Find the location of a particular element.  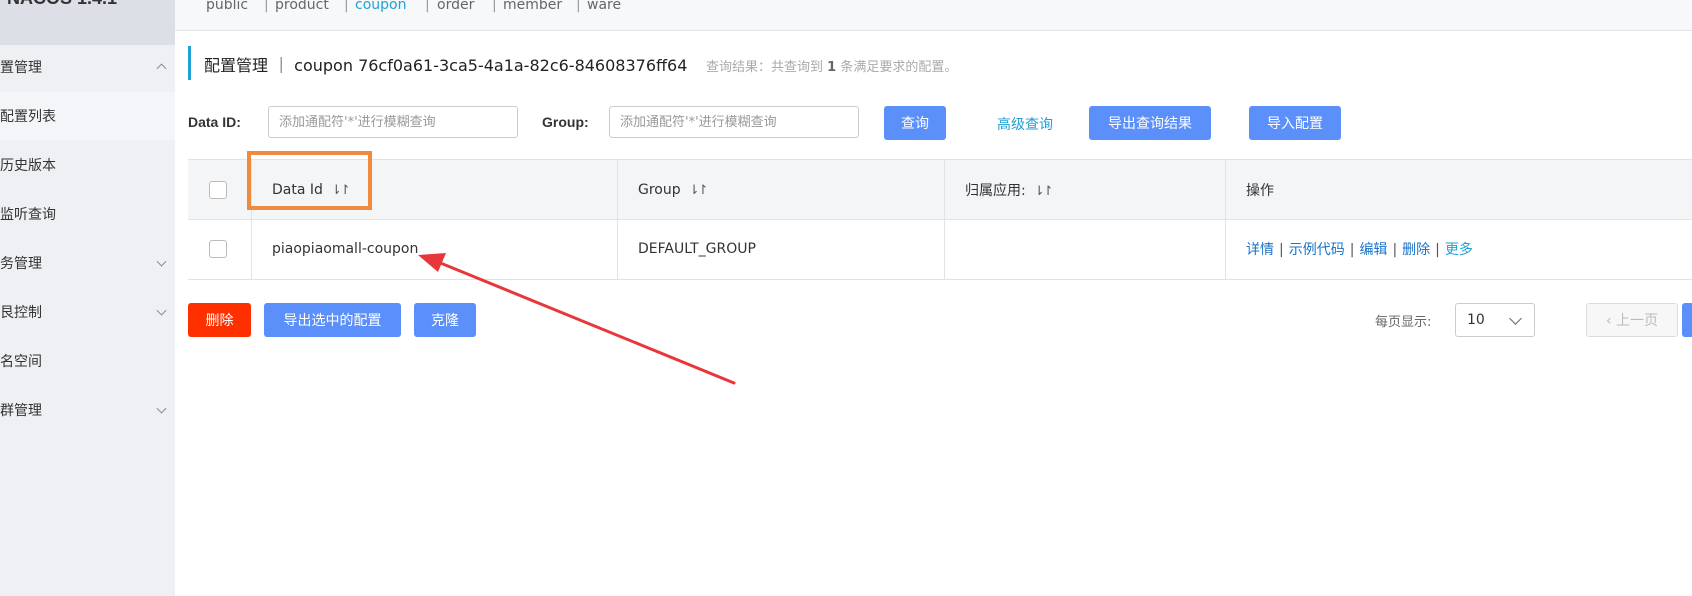

namespace-tab-member: member is located at coordinates (532, 6).